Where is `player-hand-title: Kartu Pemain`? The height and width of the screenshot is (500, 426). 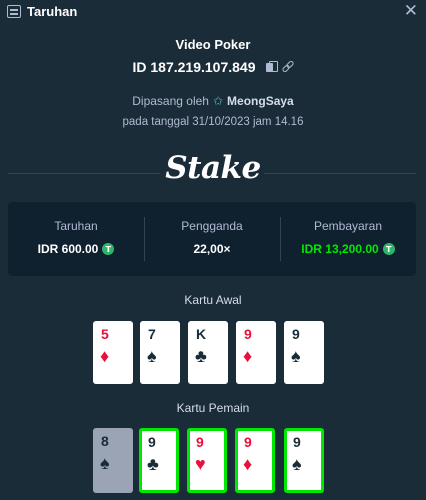
player-hand-title: Kartu Pemain is located at coordinates (213, 408).